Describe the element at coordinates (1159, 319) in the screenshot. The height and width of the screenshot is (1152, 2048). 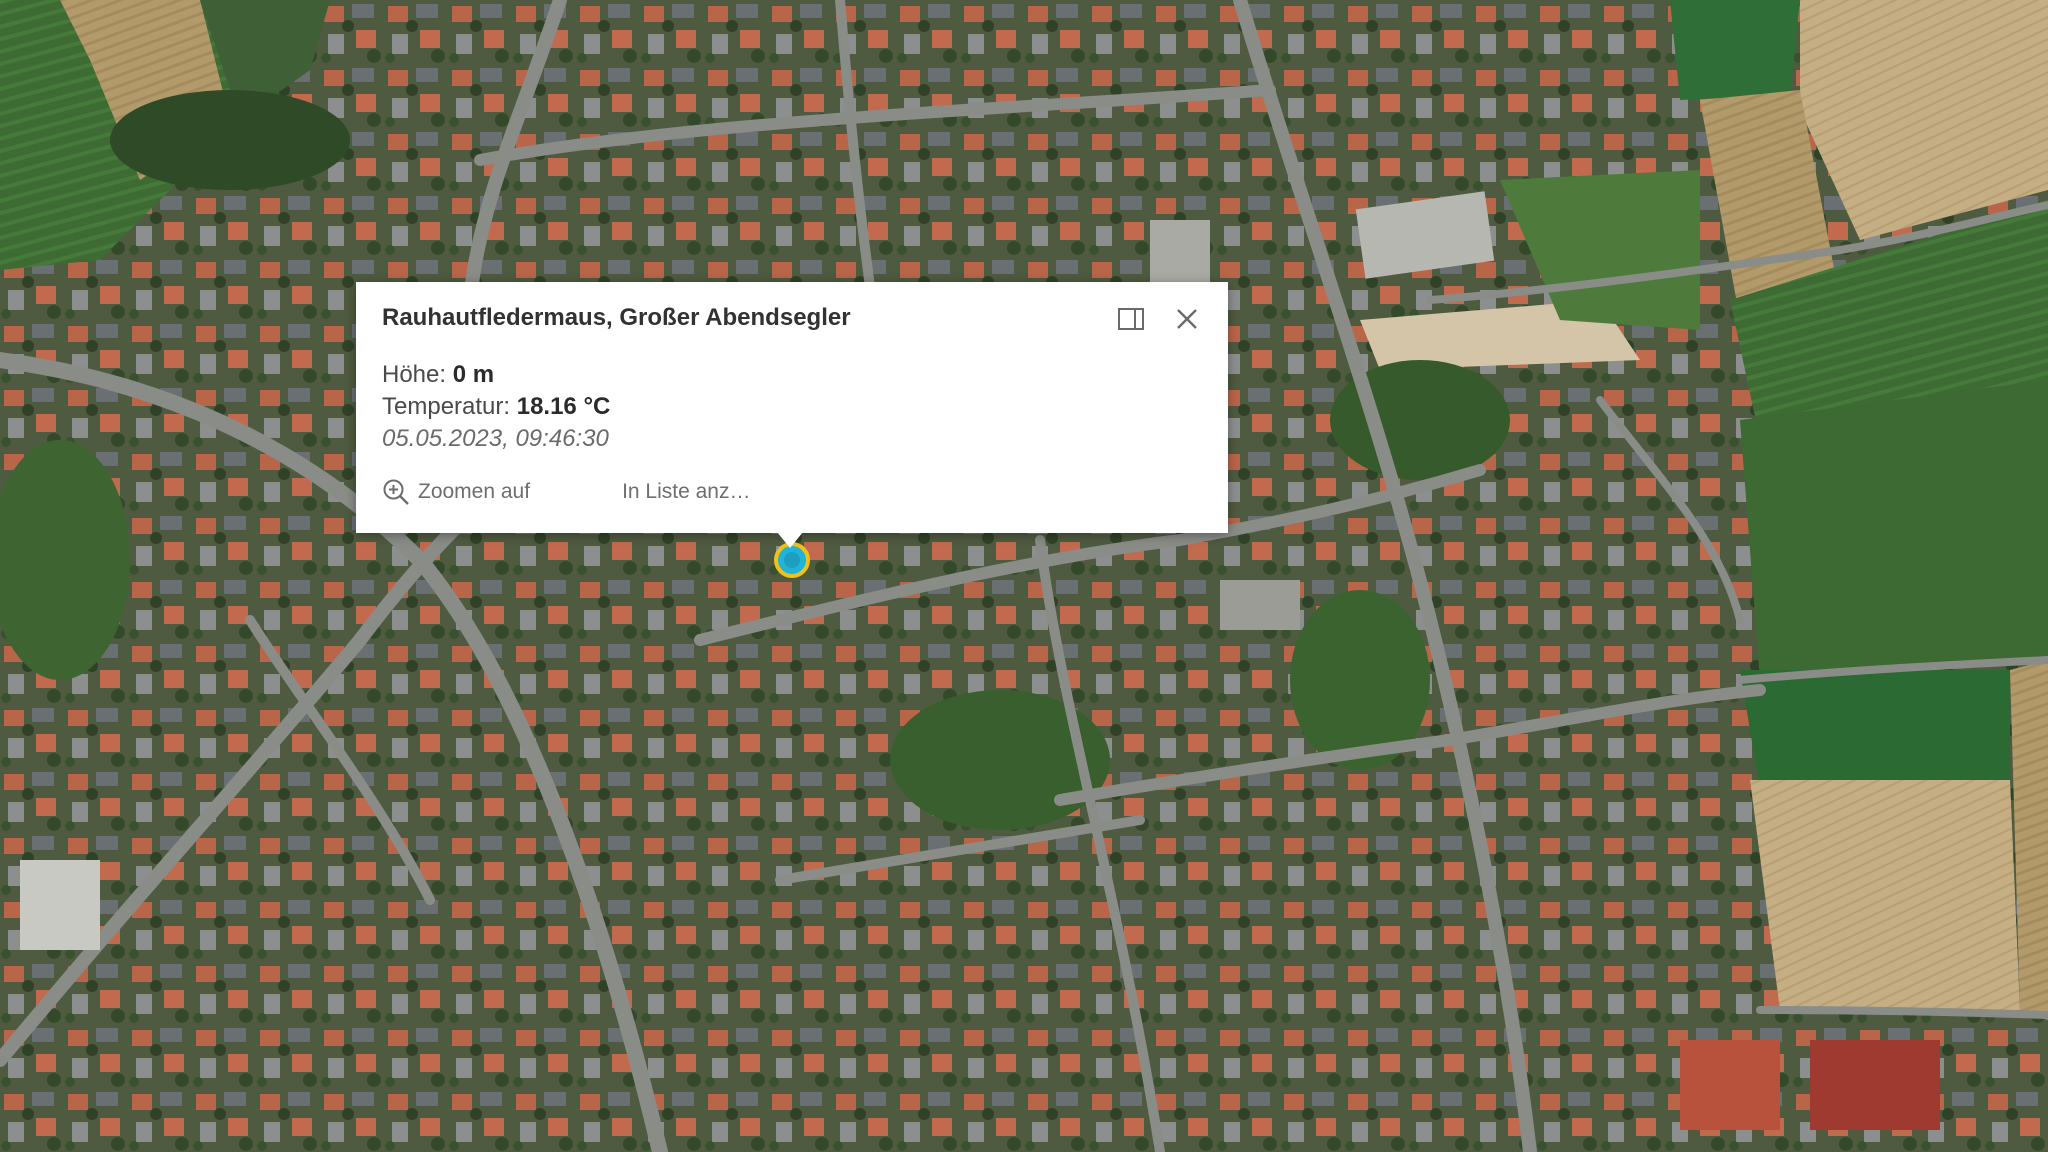
I see `popup-header-actions` at that location.